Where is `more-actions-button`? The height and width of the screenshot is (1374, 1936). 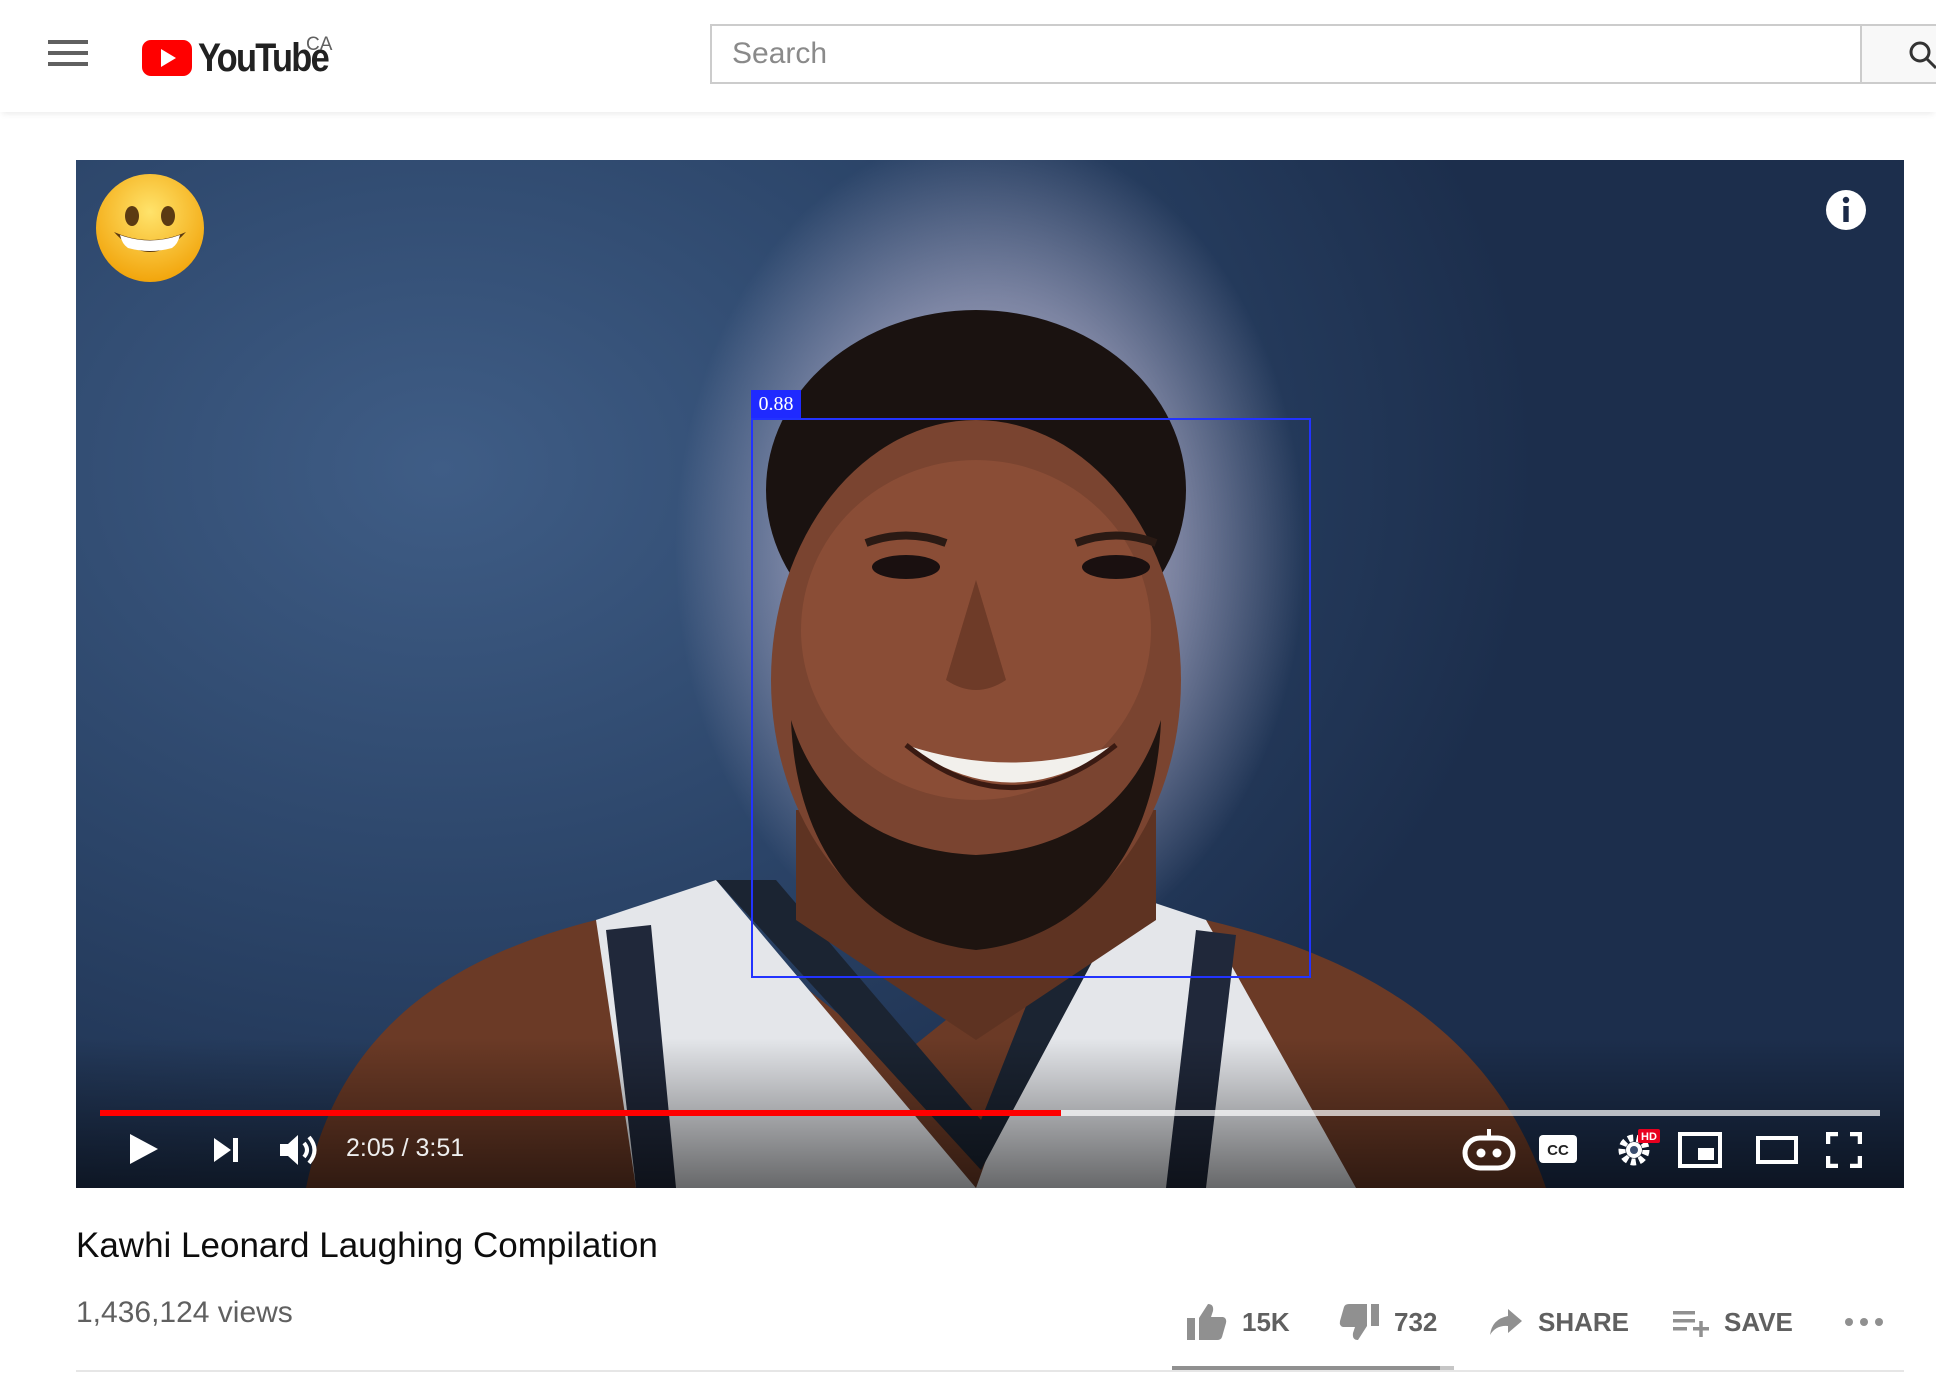 more-actions-button is located at coordinates (1864, 1322).